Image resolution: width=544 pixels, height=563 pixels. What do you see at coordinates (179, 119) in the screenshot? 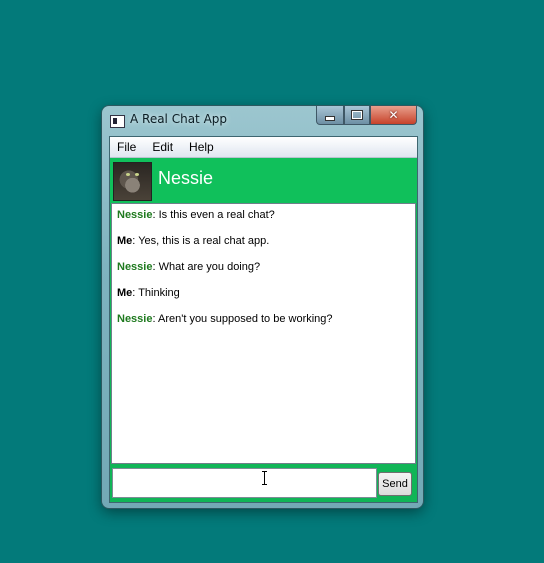
I see `window-title: A Real Chat App` at bounding box center [179, 119].